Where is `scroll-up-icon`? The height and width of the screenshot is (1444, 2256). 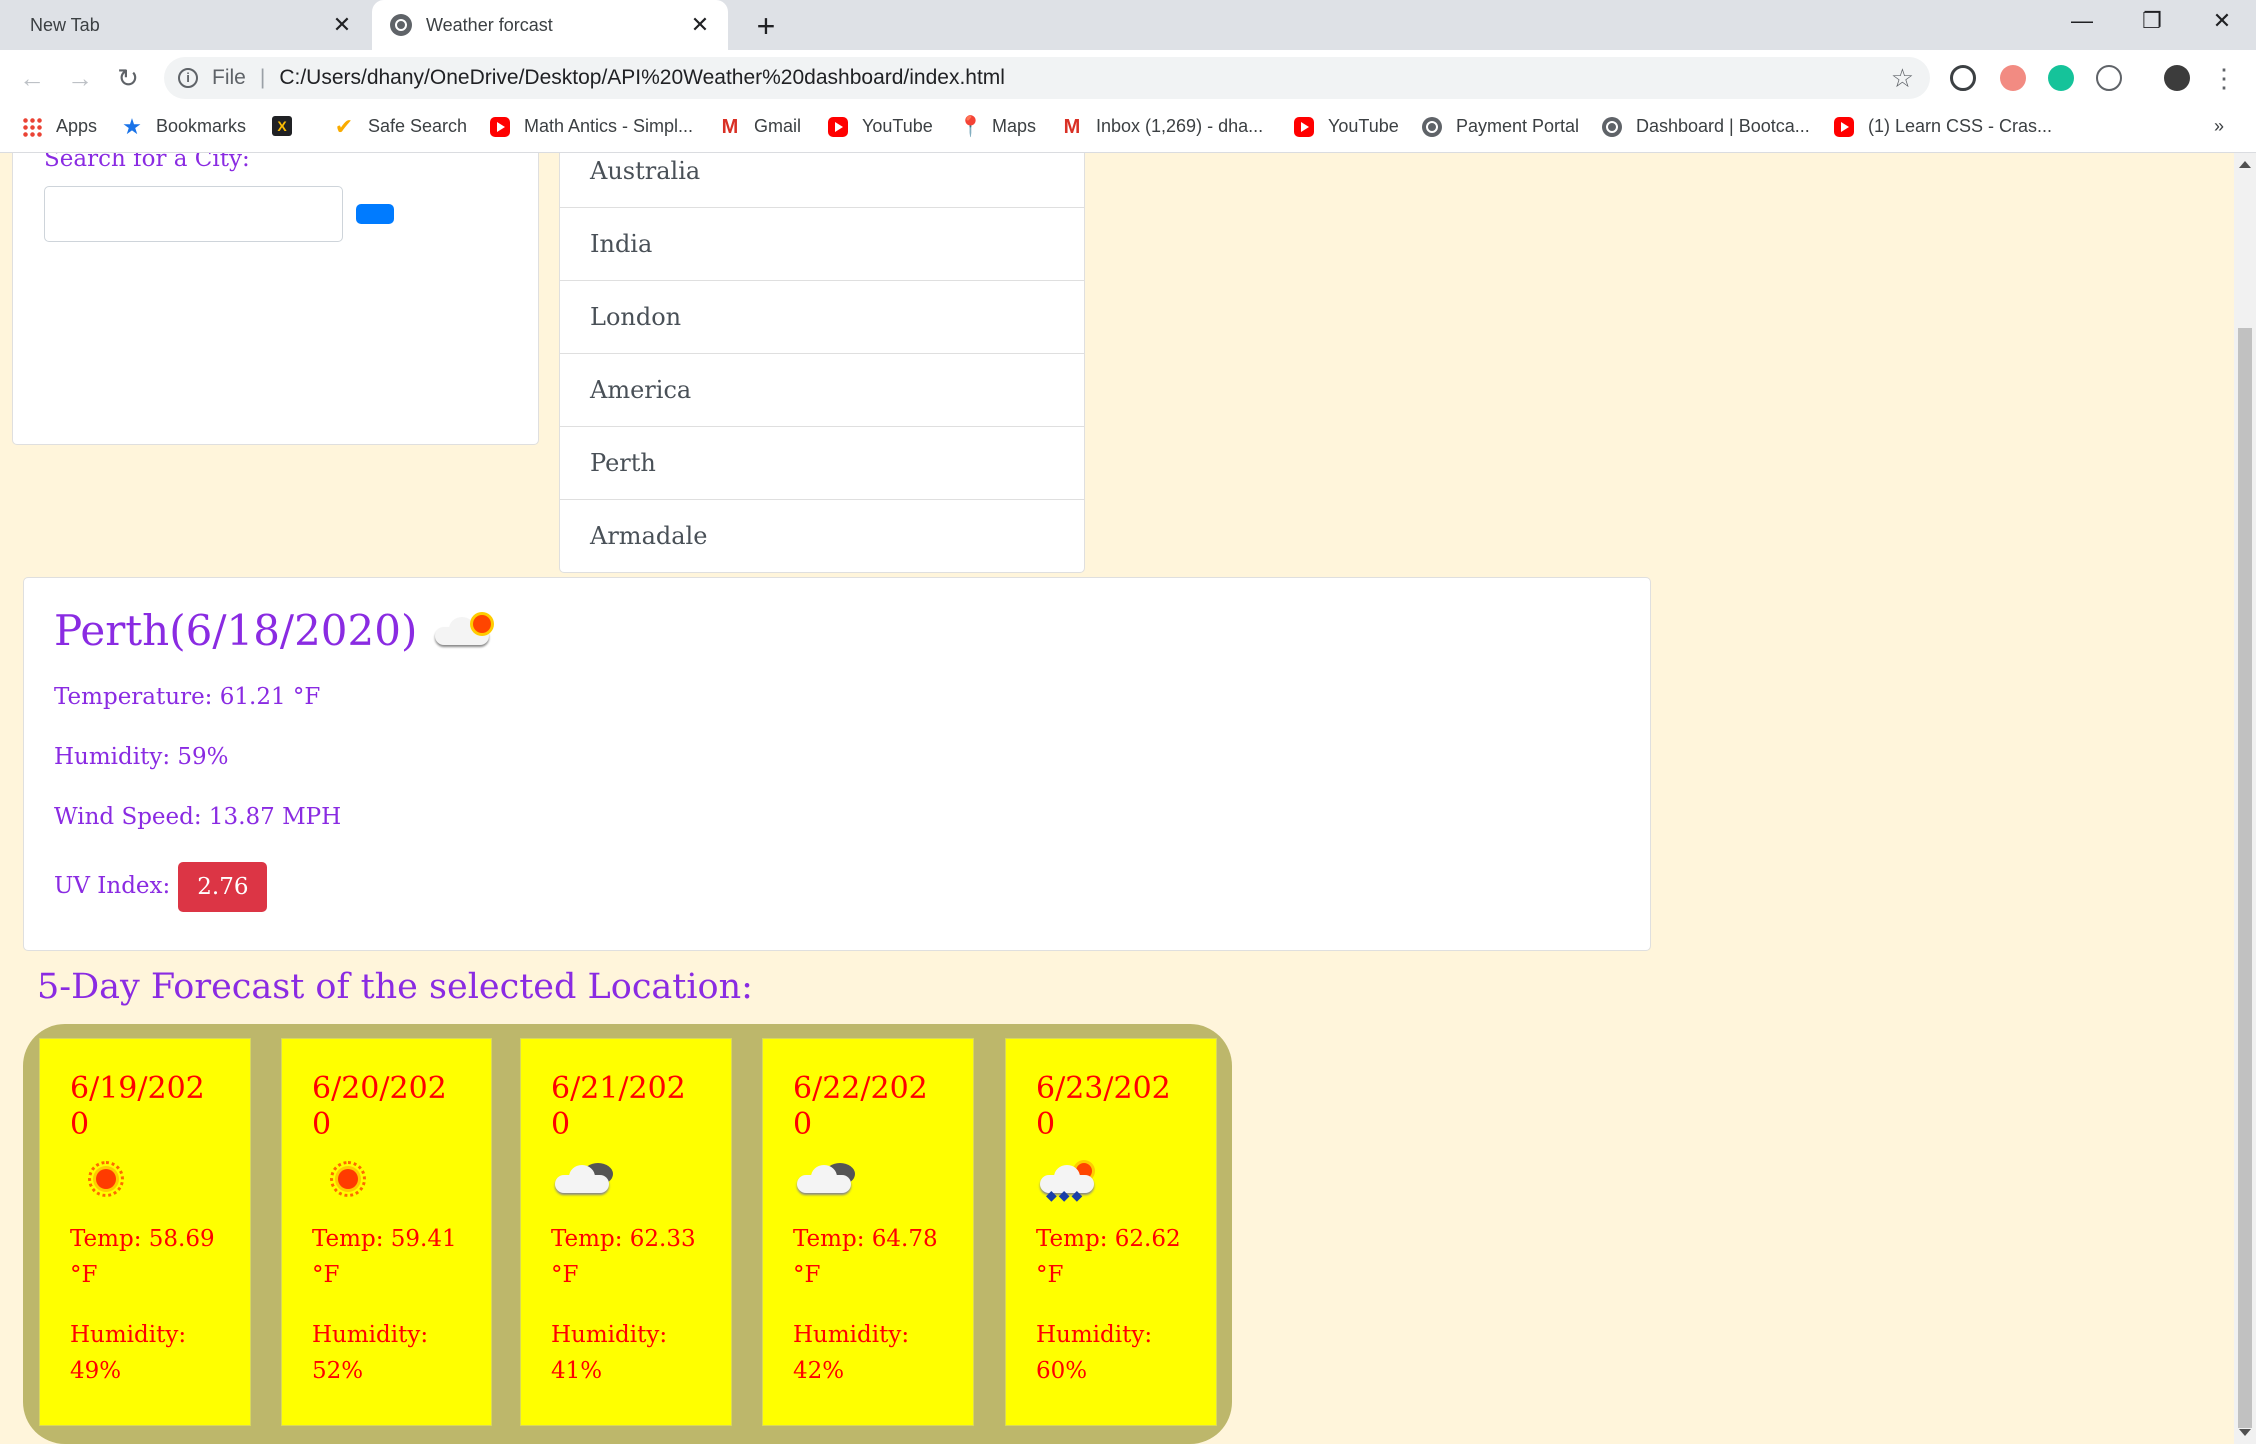
scroll-up-icon is located at coordinates (2245, 164).